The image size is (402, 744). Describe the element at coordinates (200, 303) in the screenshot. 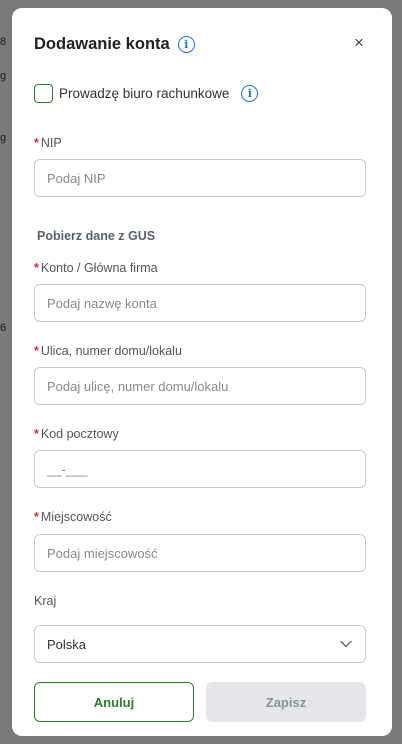

I see `account-name-input` at that location.